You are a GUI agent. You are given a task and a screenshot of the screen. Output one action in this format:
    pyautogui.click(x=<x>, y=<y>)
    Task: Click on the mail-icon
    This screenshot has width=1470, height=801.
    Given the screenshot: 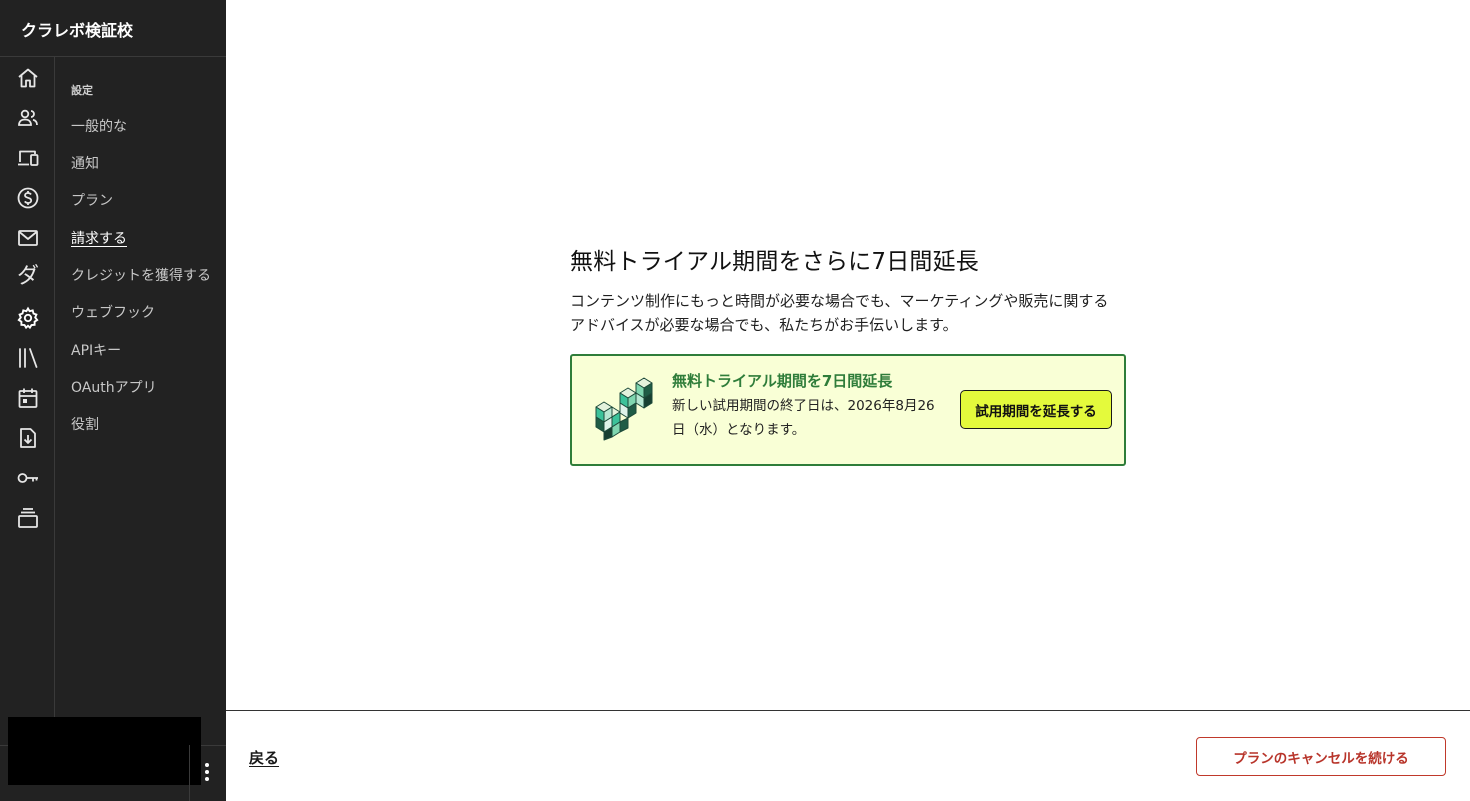 What is the action you would take?
    pyautogui.click(x=28, y=238)
    